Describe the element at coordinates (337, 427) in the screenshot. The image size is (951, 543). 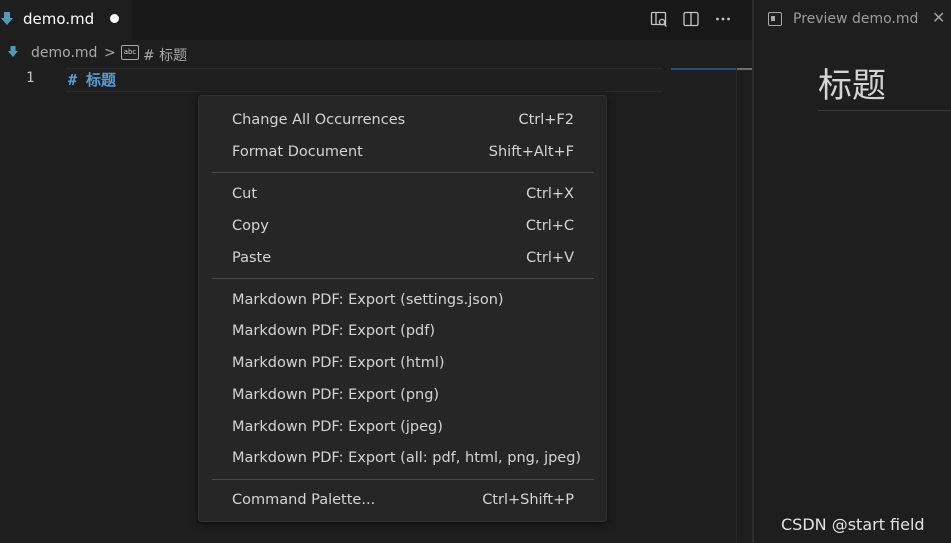
I see `menu-item-label: Markdown PDF: Export (jpeg)` at that location.